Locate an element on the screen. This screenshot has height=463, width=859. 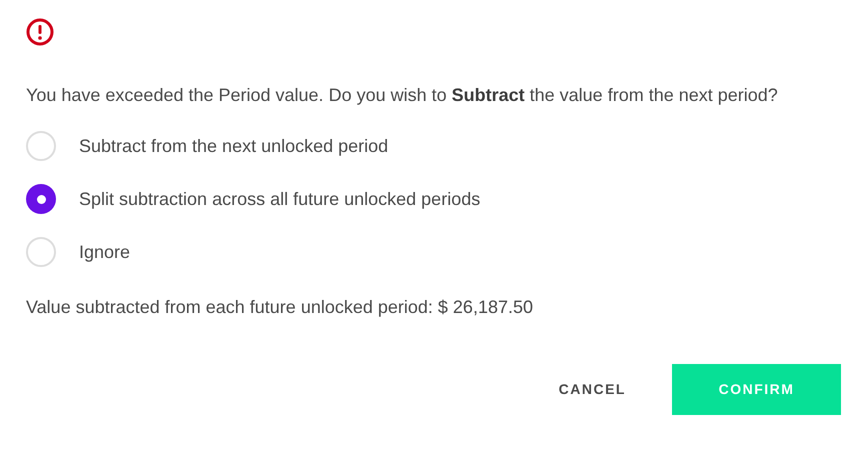
summary-text: Value subtracted from each future unlocked period: $ 26,187.50 is located at coordinates (280, 308).